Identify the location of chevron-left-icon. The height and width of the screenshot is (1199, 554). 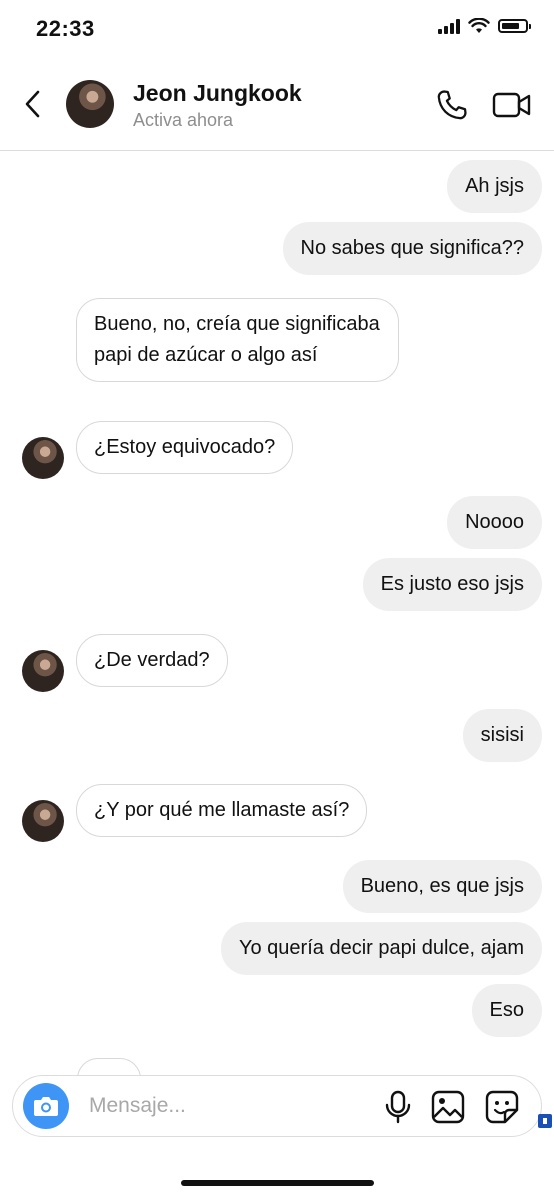
(32, 104).